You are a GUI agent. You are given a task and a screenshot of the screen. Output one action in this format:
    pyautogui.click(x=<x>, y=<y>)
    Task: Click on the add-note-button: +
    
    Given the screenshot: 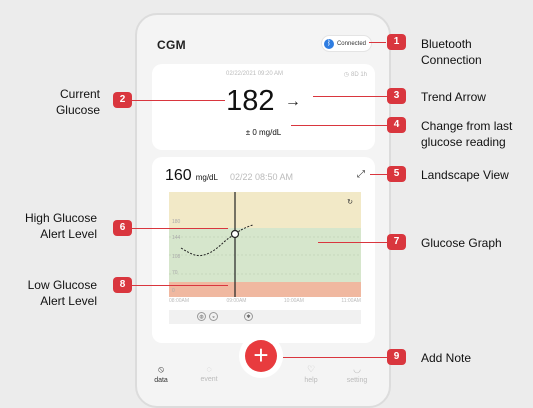 What is the action you would take?
    pyautogui.click(x=261, y=356)
    